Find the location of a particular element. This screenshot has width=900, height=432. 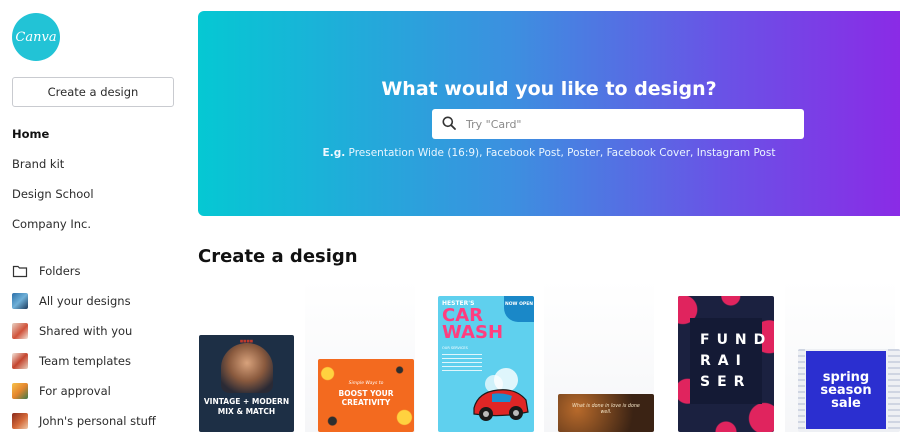

photo-portrait is located at coordinates (247, 368).